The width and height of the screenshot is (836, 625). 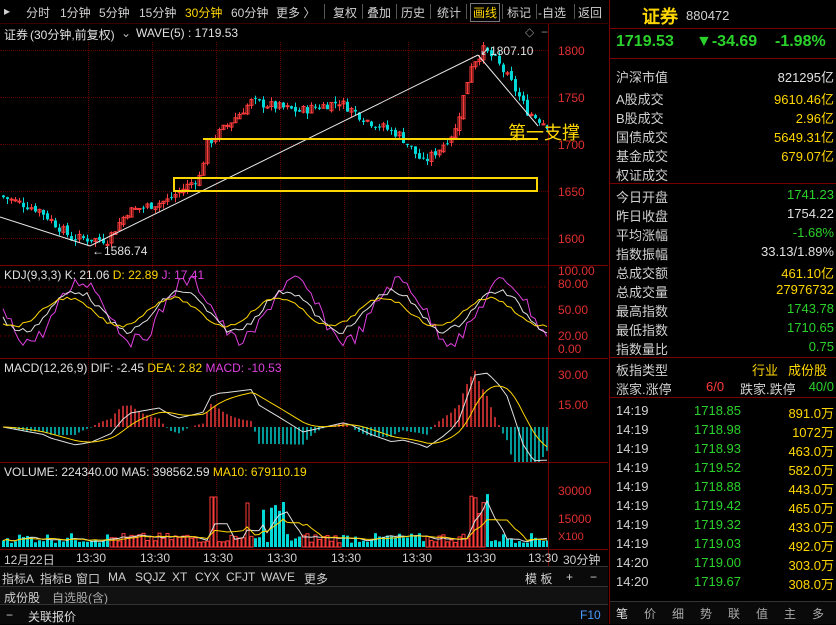 What do you see at coordinates (345, 12) in the screenshot?
I see `fuquan-button: 复权` at bounding box center [345, 12].